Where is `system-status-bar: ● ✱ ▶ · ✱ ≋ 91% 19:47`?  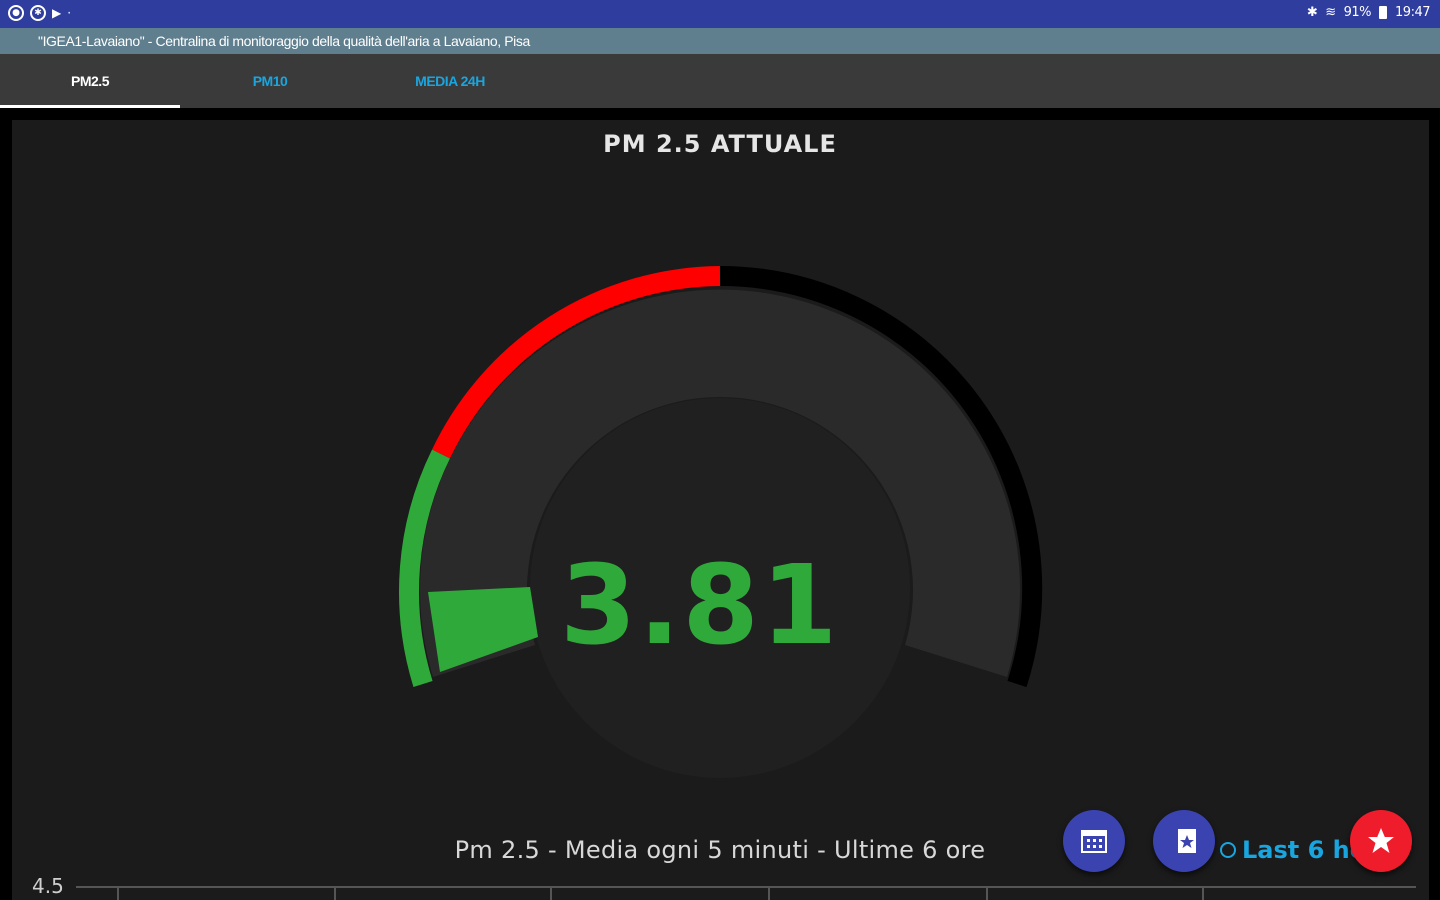 system-status-bar: ● ✱ ▶ · ✱ ≋ 91% 19:47 is located at coordinates (720, 14).